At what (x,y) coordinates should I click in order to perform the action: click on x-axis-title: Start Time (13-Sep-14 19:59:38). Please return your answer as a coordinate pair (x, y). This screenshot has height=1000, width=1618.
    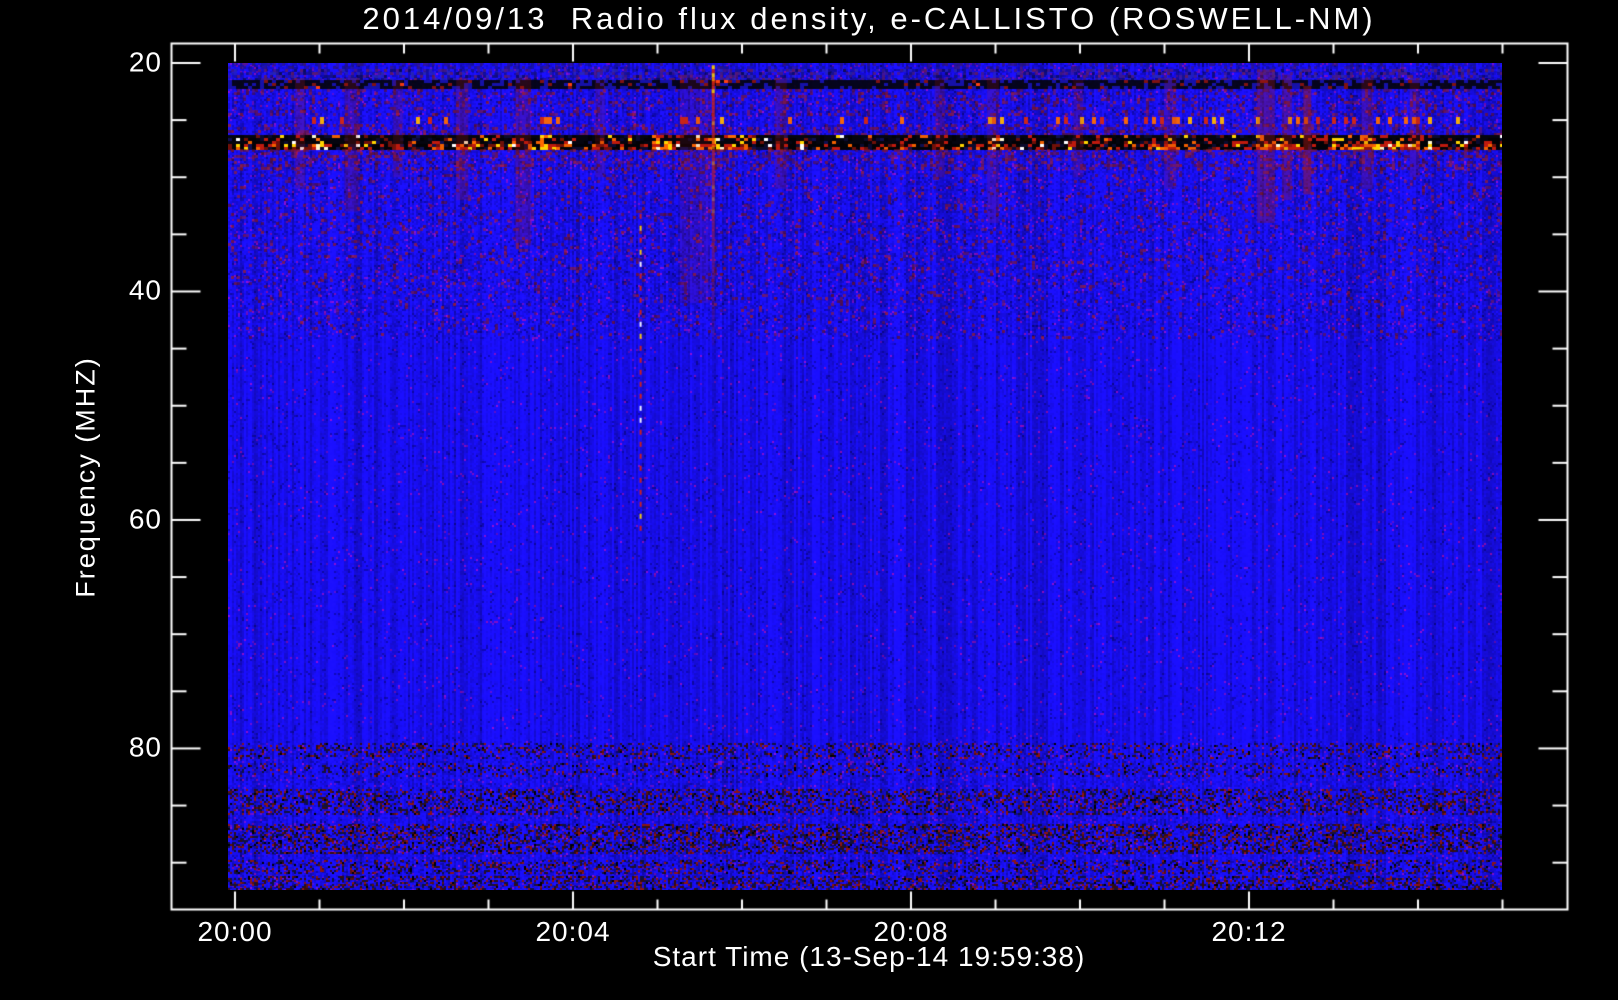
    Looking at the image, I should click on (869, 956).